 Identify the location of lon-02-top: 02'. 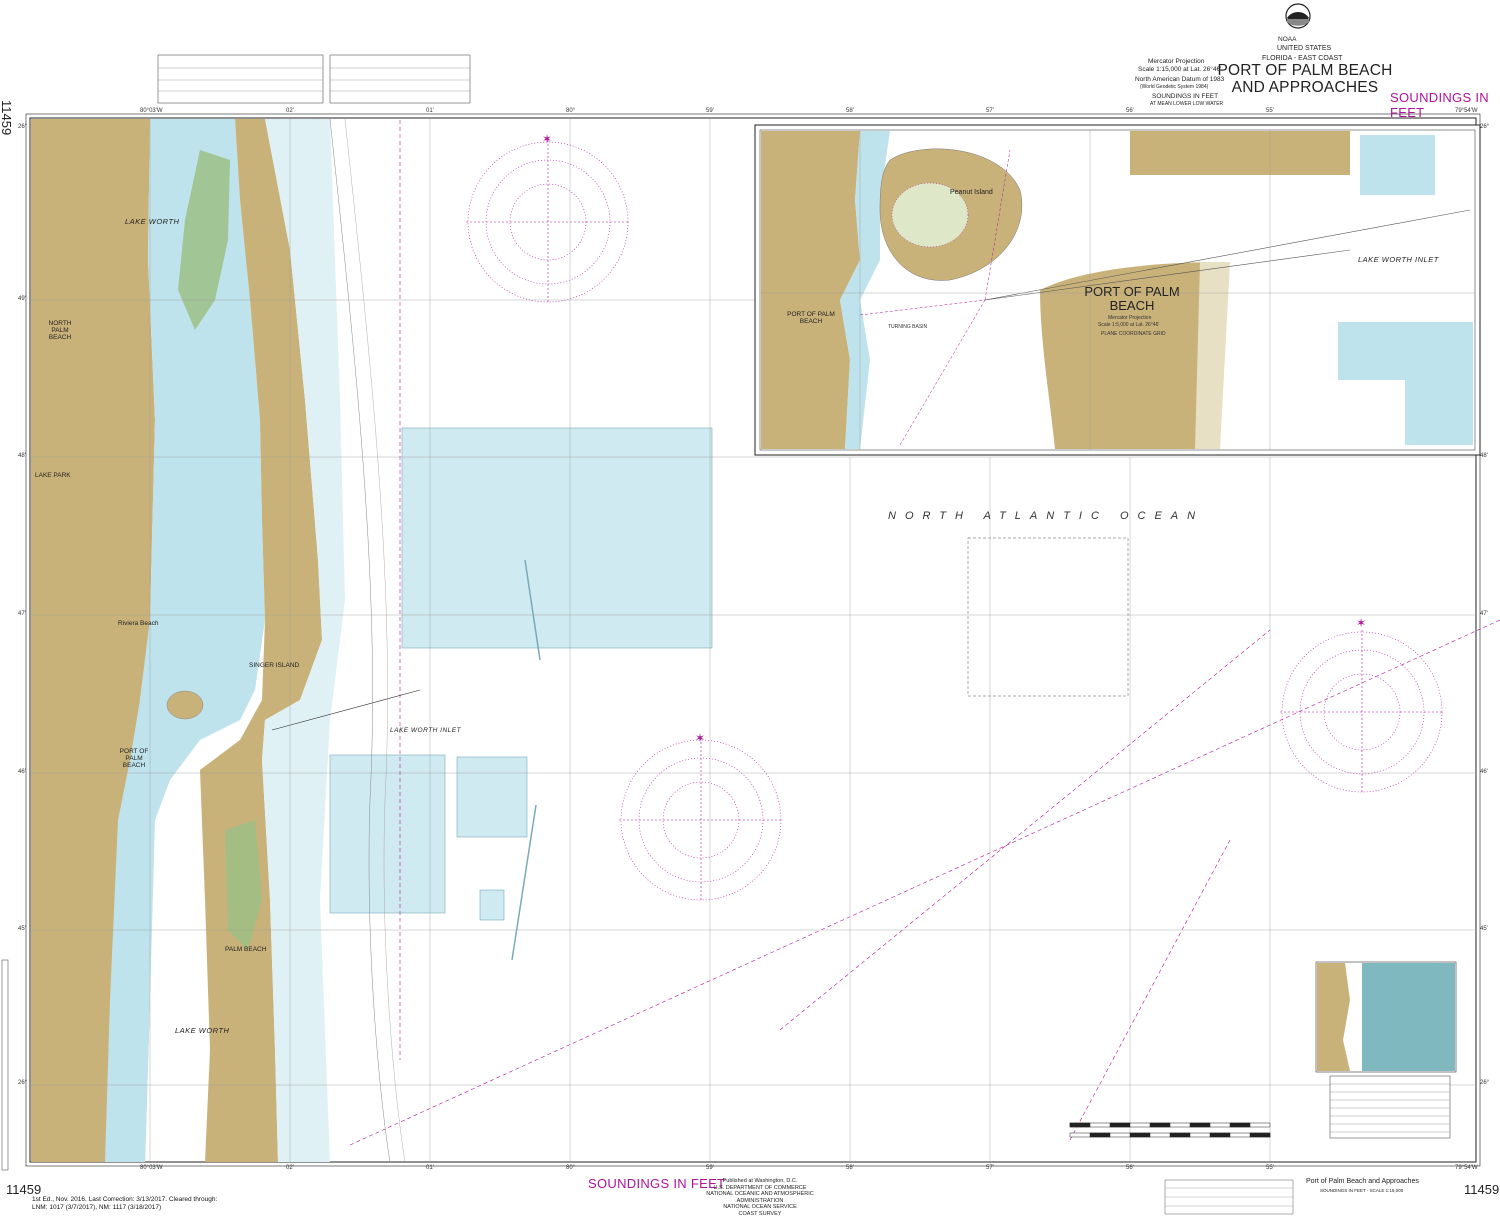
(290, 111).